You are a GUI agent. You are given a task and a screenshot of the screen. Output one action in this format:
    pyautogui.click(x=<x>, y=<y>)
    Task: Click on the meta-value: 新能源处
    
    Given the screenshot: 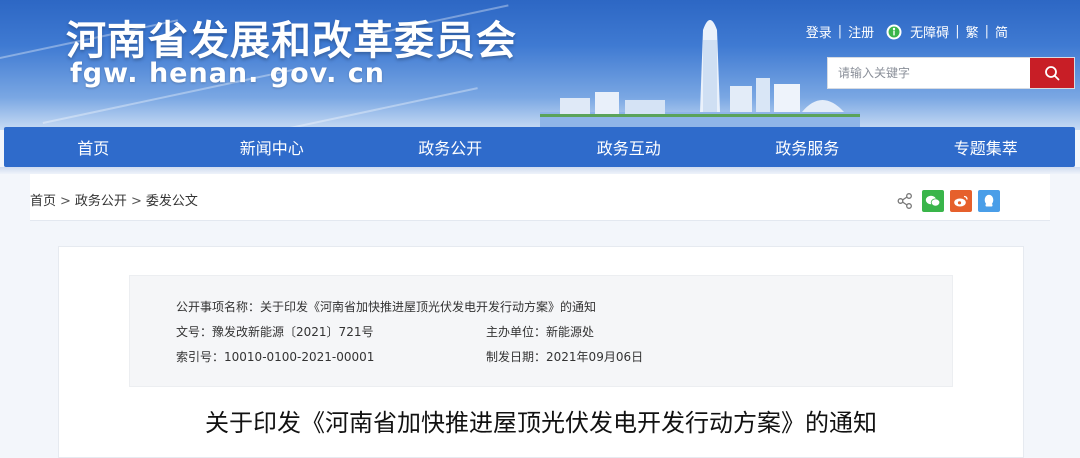 What is the action you would take?
    pyautogui.click(x=570, y=332)
    